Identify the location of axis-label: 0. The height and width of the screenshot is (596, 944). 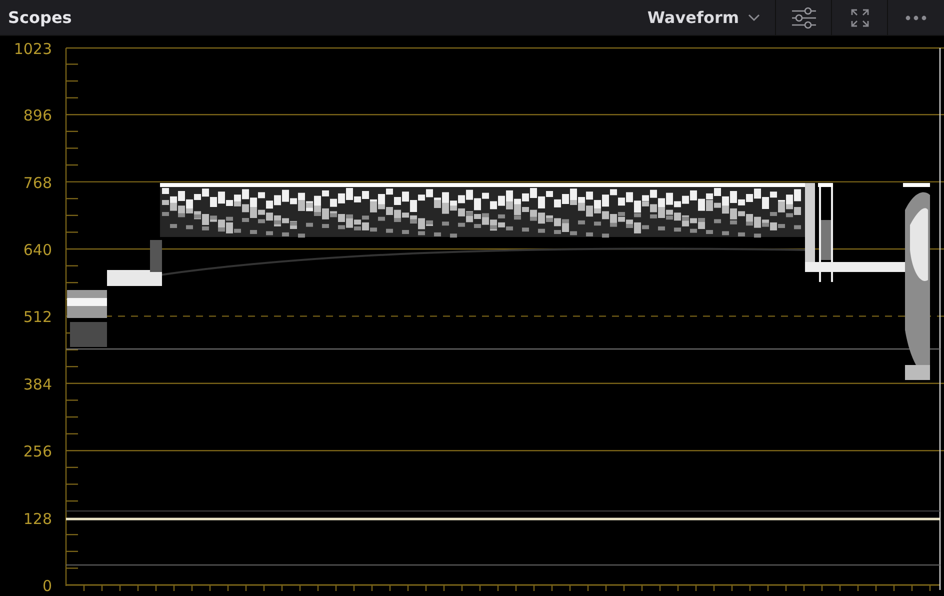
(47, 586).